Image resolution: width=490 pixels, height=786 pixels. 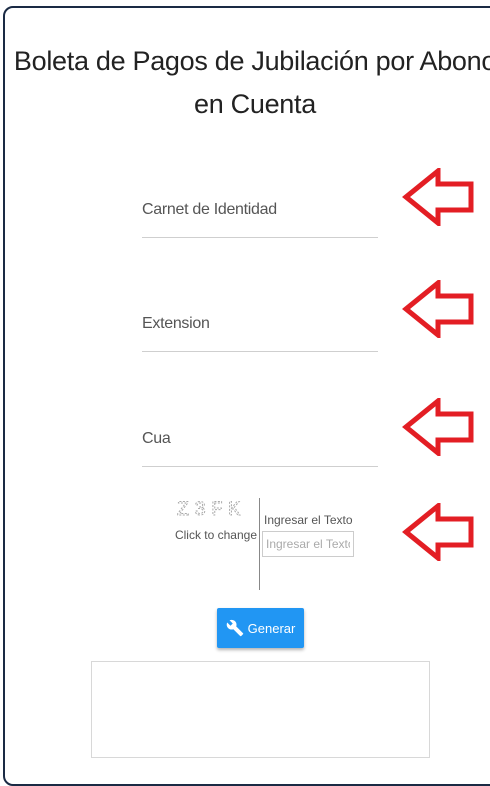 I want to click on carnet-field: Carnet de Identidad, so click(x=260, y=218).